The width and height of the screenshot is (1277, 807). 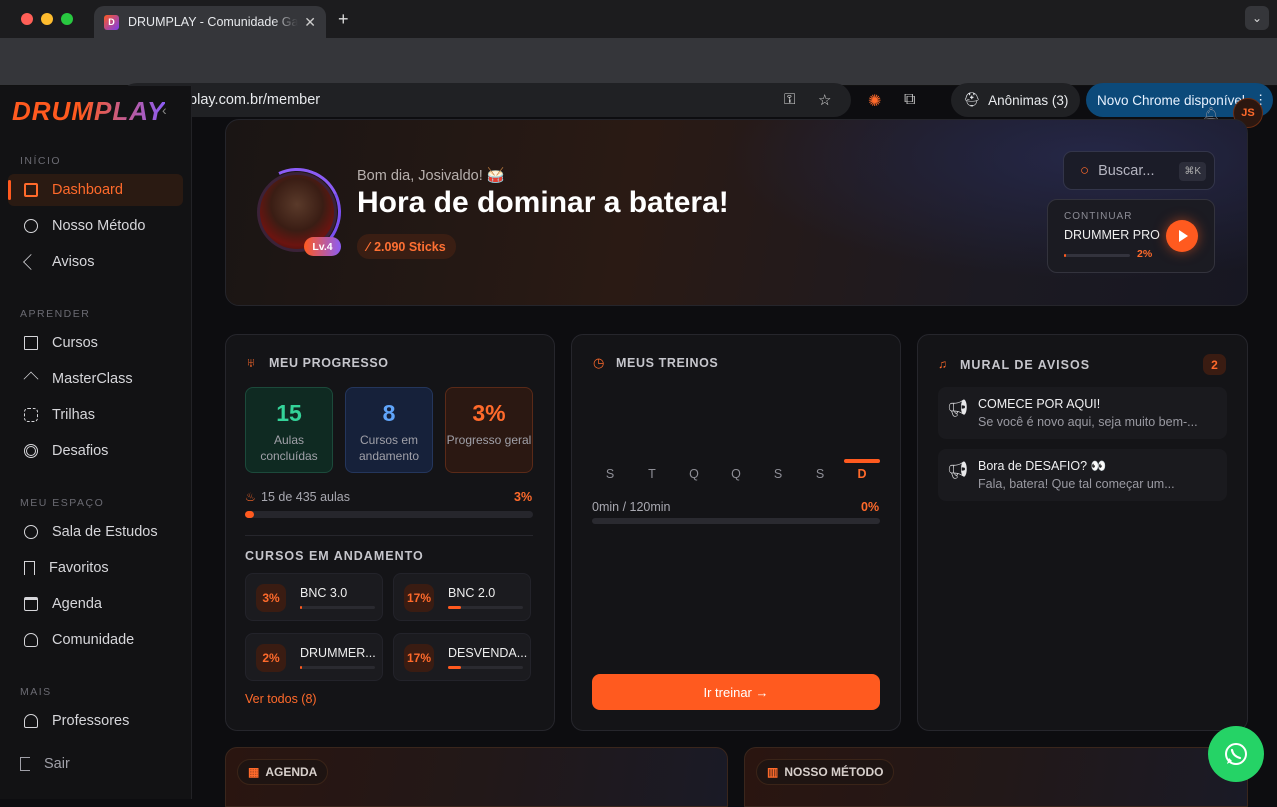 I want to click on sidebar-item-agenda: Agenda, so click(x=95, y=604).